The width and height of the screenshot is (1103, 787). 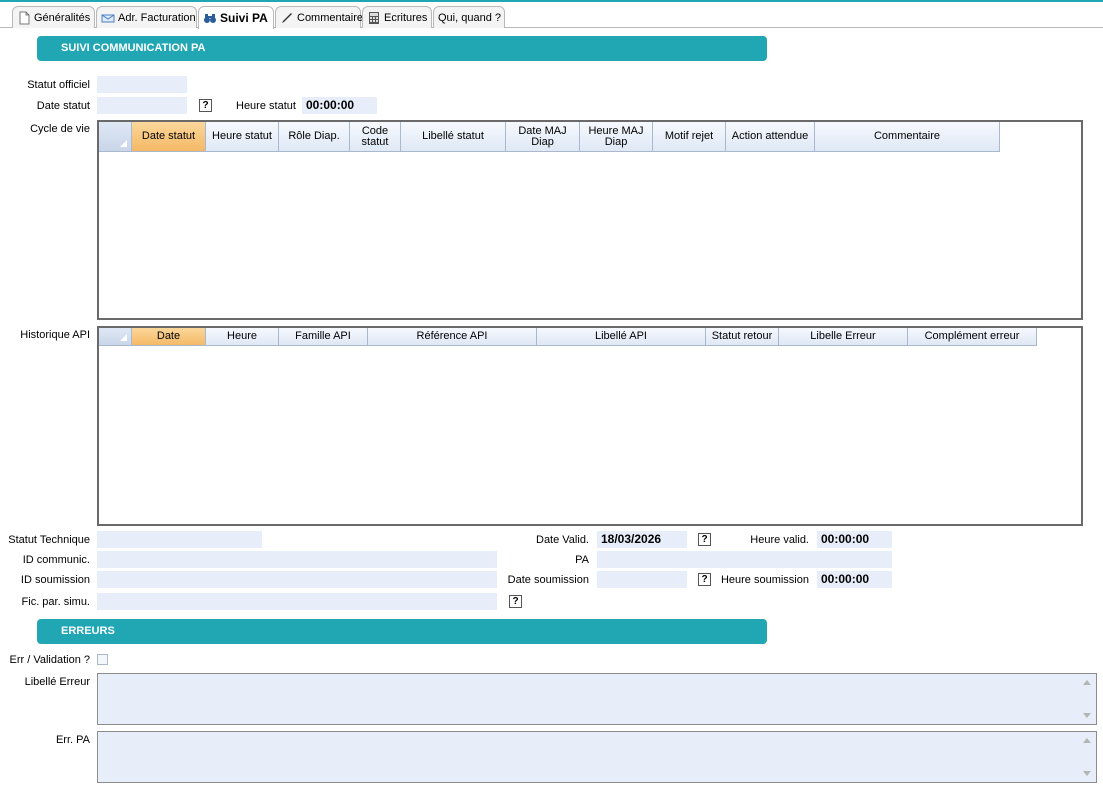 I want to click on tab-ecritures: Ecritures, so click(x=397, y=17).